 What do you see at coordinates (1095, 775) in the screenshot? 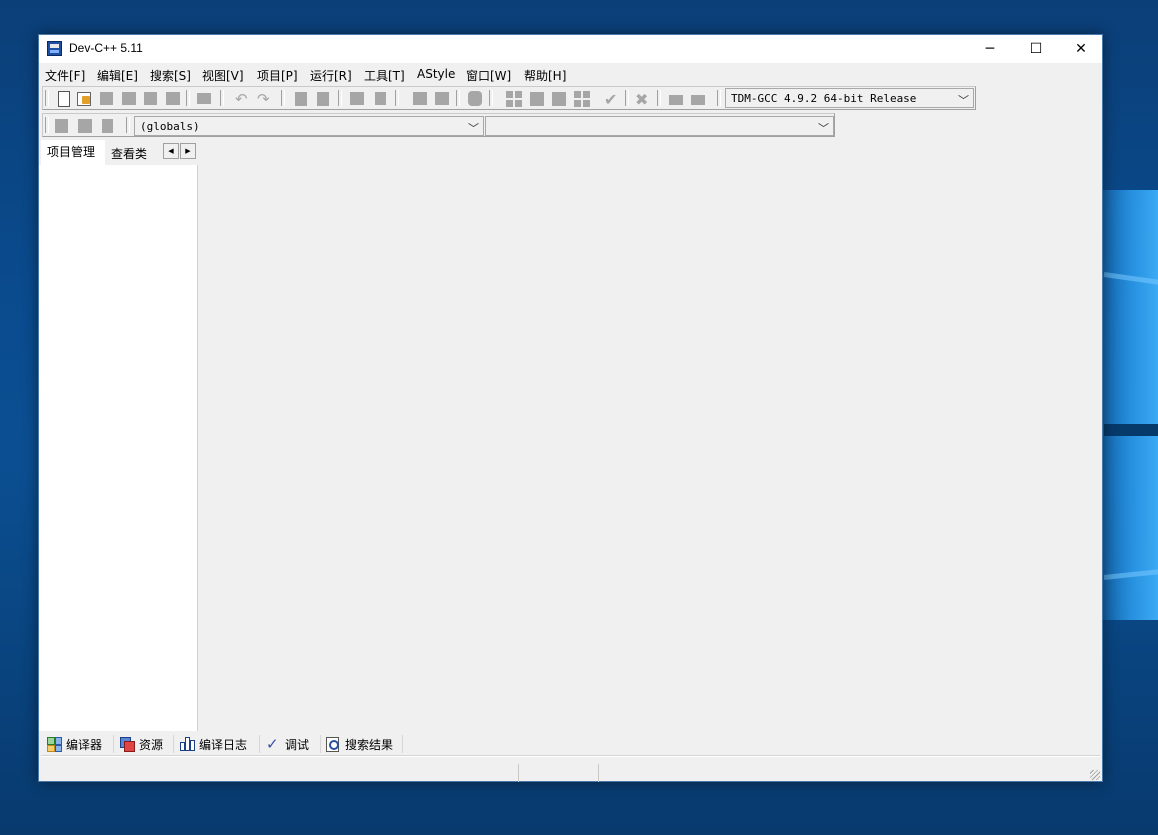
I see `resize-grip-icon` at bounding box center [1095, 775].